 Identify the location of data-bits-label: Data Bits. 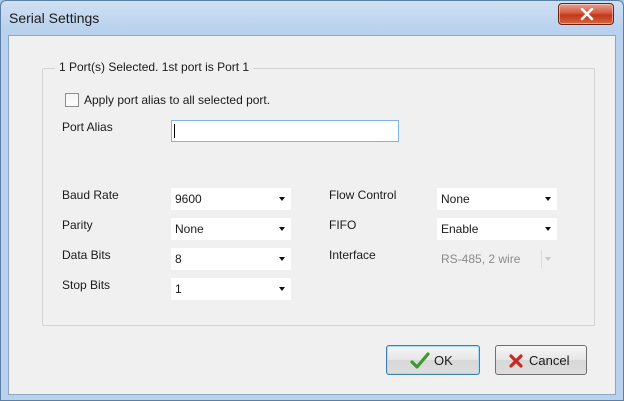
(86, 255).